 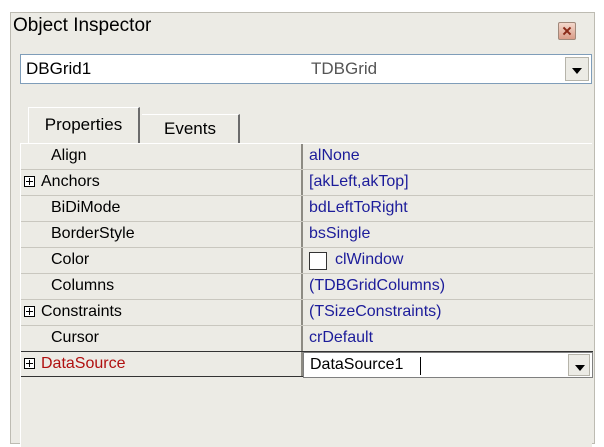 What do you see at coordinates (69, 155) in the screenshot?
I see `property-name: Align` at bounding box center [69, 155].